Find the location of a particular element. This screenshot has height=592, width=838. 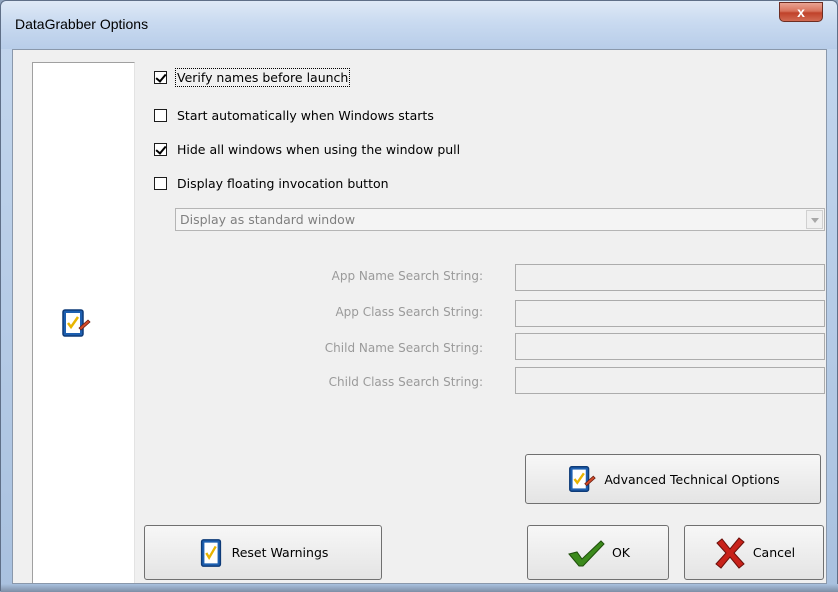

green-check-icon is located at coordinates (586, 552).